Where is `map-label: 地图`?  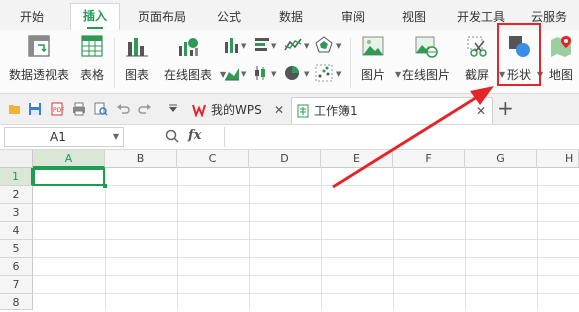 map-label: 地图 is located at coordinates (561, 75).